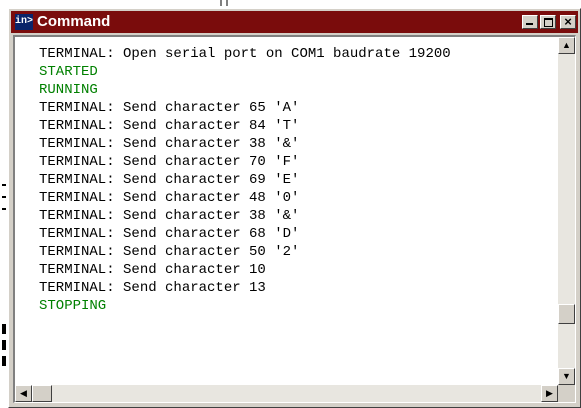 The height and width of the screenshot is (408, 581). Describe the element at coordinates (42, 393) in the screenshot. I see `horizontal-scroll-thumb` at that location.